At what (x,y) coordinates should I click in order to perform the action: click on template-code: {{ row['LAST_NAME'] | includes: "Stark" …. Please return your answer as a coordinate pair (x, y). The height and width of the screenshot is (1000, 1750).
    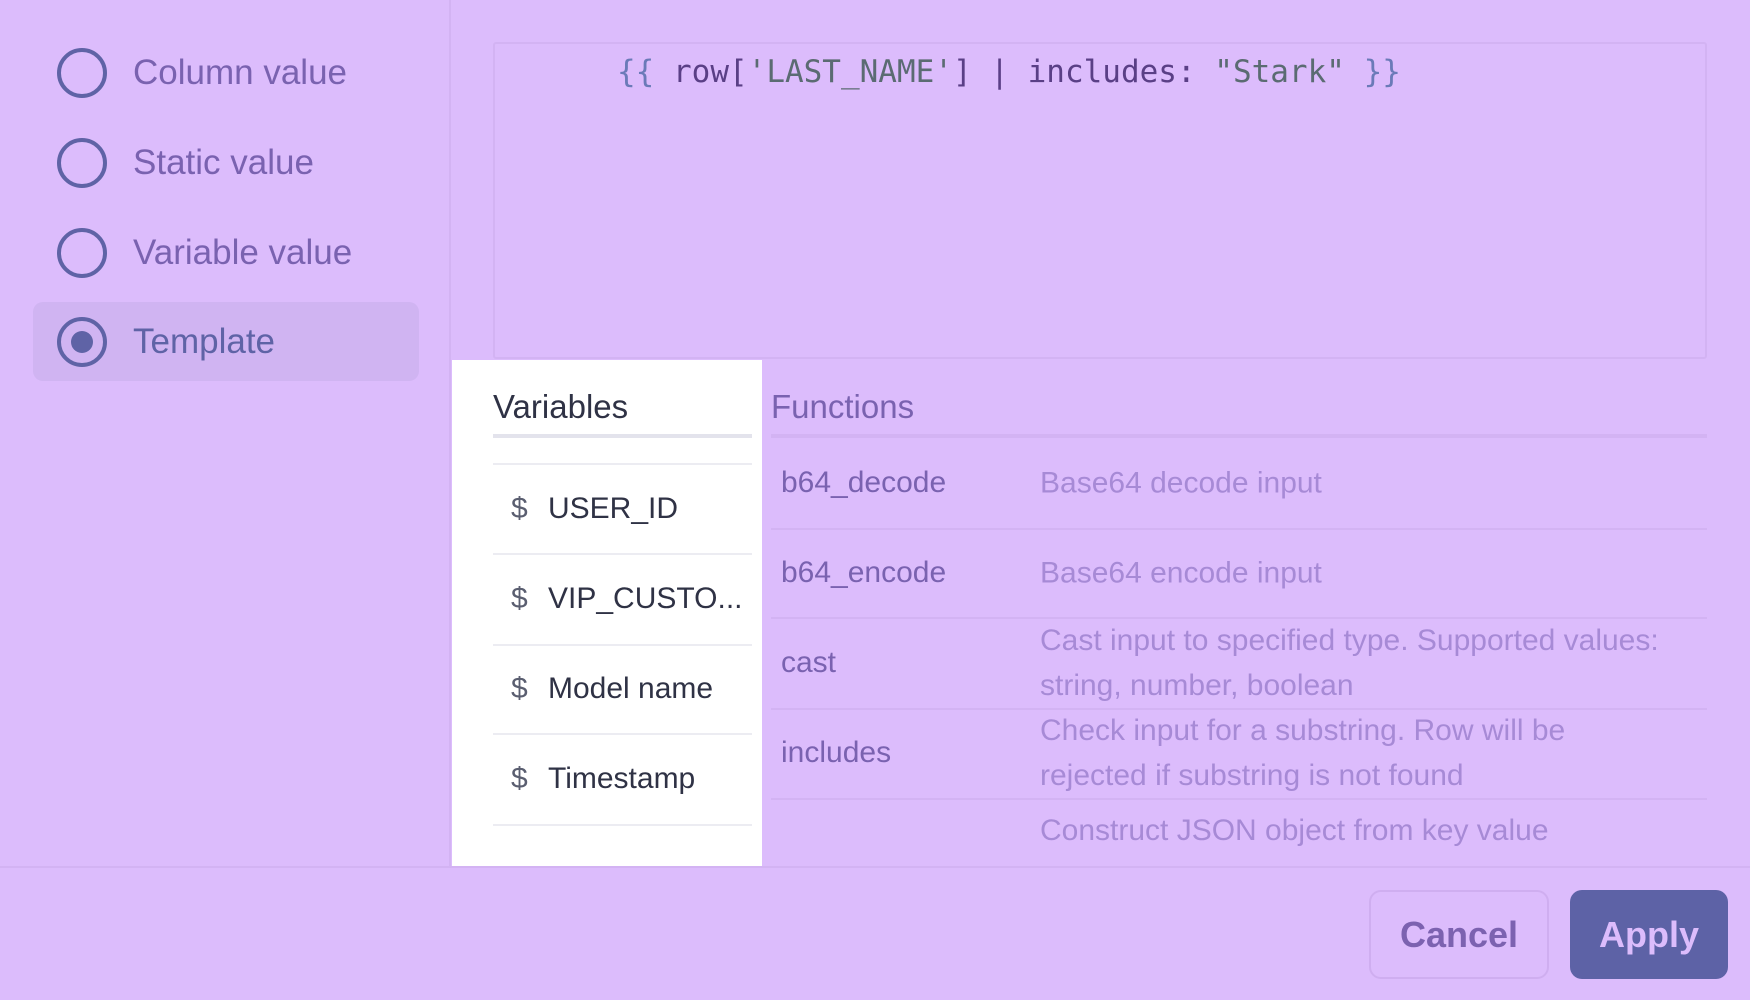
    Looking at the image, I should click on (1009, 72).